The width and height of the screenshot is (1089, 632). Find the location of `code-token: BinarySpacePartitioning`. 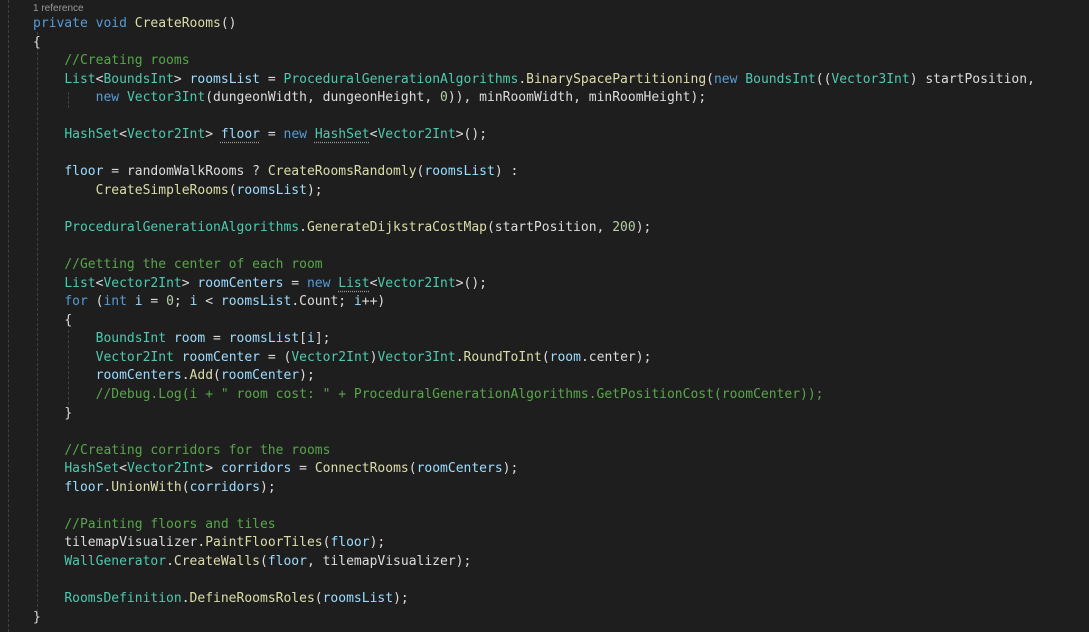

code-token: BinarySpacePartitioning is located at coordinates (616, 79).